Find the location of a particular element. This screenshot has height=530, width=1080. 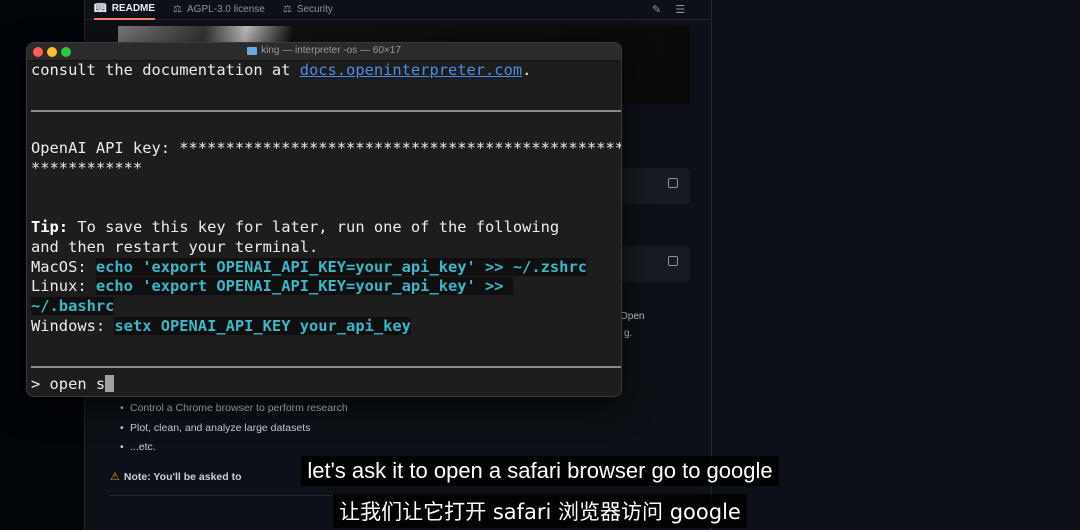

docs-link: docs.openinterpreter.com is located at coordinates (411, 70).